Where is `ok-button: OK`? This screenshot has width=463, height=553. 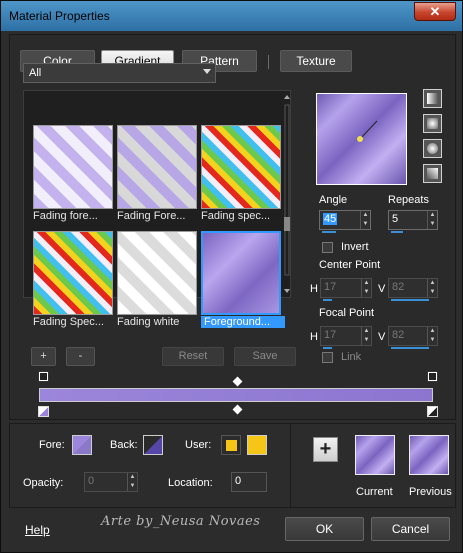 ok-button: OK is located at coordinates (324, 529).